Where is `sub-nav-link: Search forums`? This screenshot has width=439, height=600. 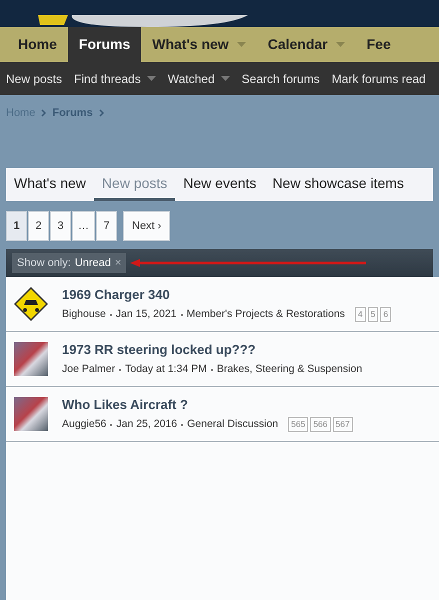
sub-nav-link: Search forums is located at coordinates (281, 79).